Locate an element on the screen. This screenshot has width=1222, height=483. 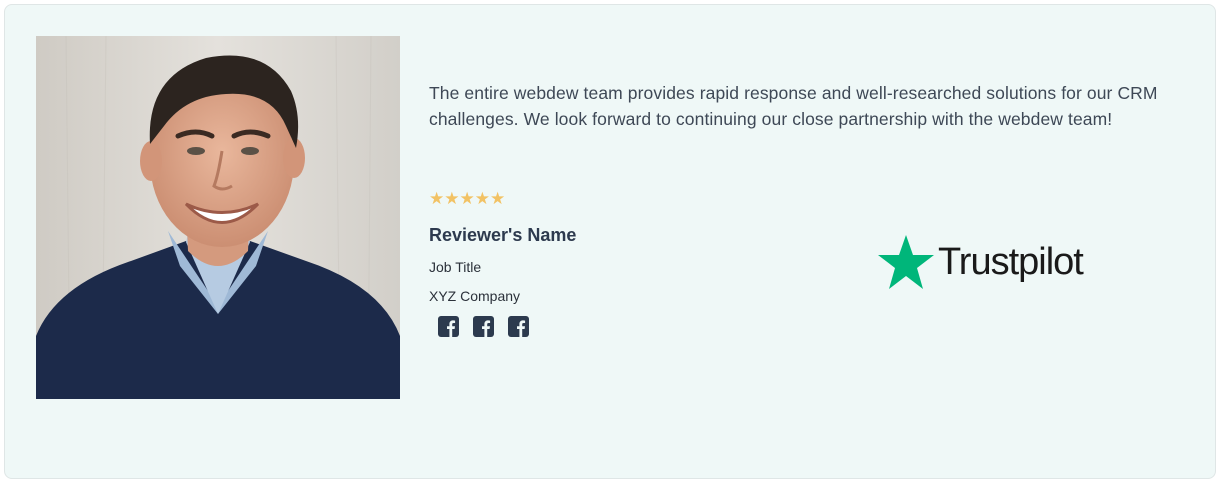
trustpilot-wordmark: Trustpilot is located at coordinates (1011, 262).